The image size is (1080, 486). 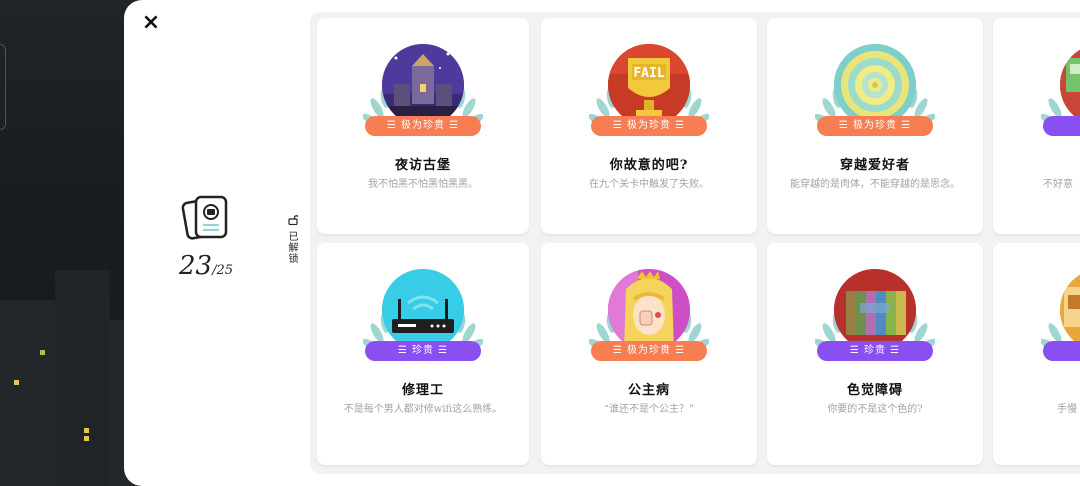 I want to click on achievement-summary: 23/25, so click(x=206, y=238).